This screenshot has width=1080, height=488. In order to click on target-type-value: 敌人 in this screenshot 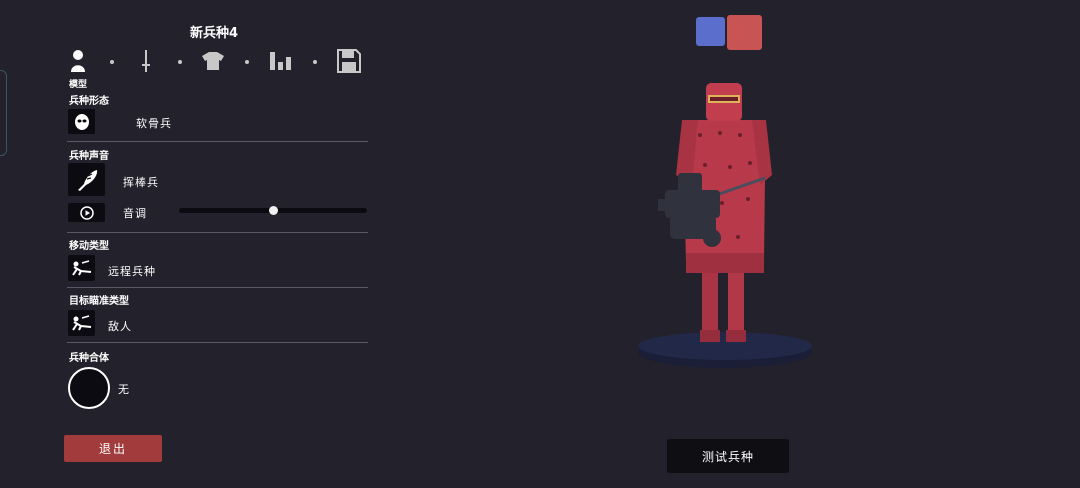, I will do `click(120, 326)`.